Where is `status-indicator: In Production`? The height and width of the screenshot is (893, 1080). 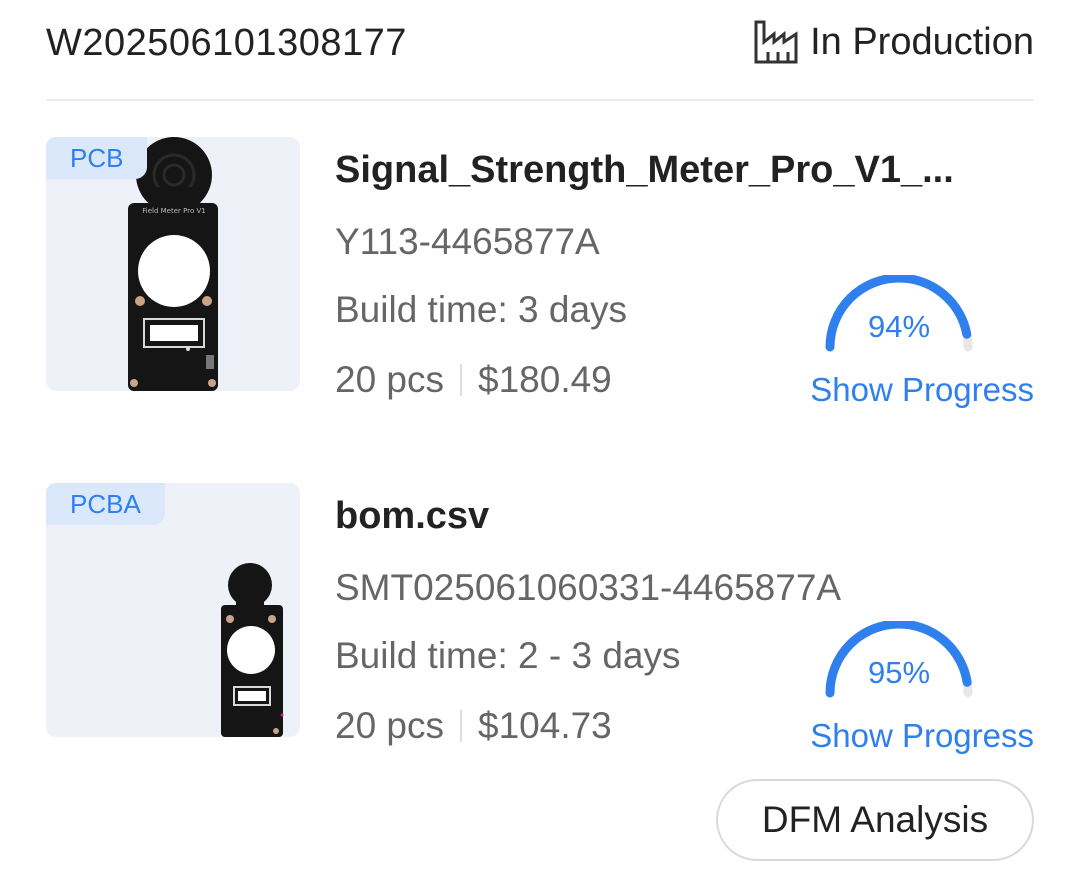 status-indicator: In Production is located at coordinates (893, 42).